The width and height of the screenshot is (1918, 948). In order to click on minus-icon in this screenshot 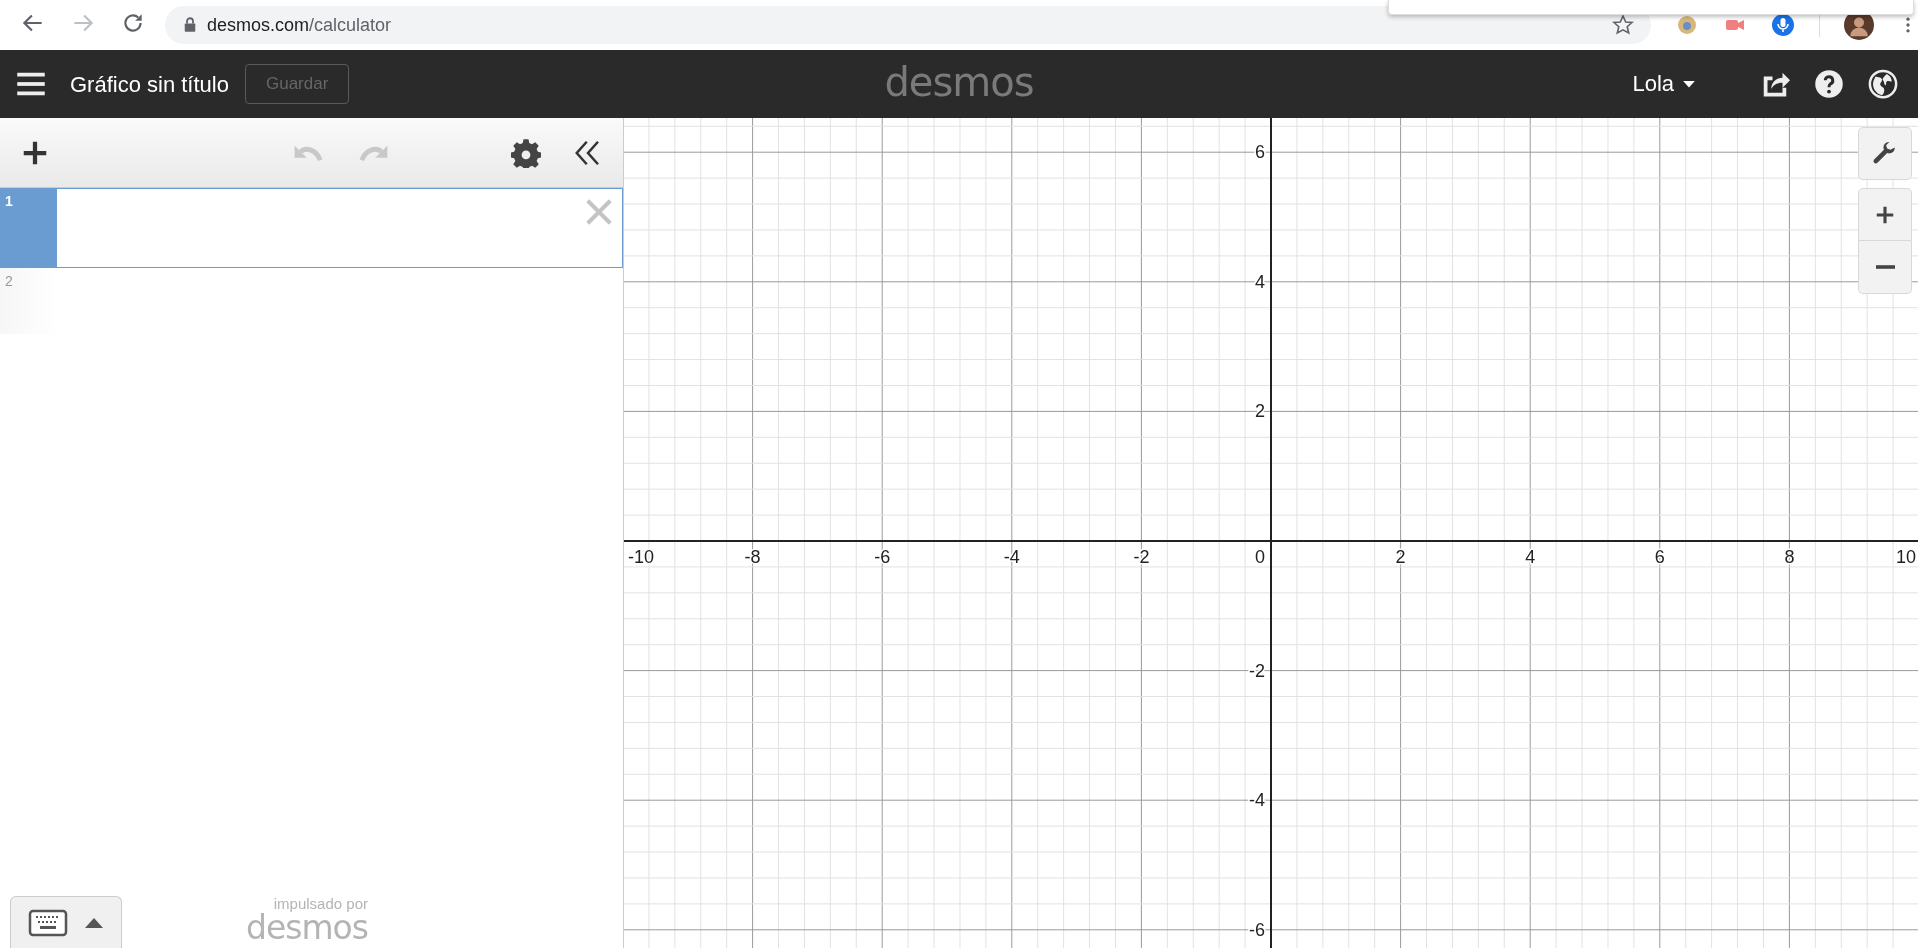, I will do `click(1885, 267)`.